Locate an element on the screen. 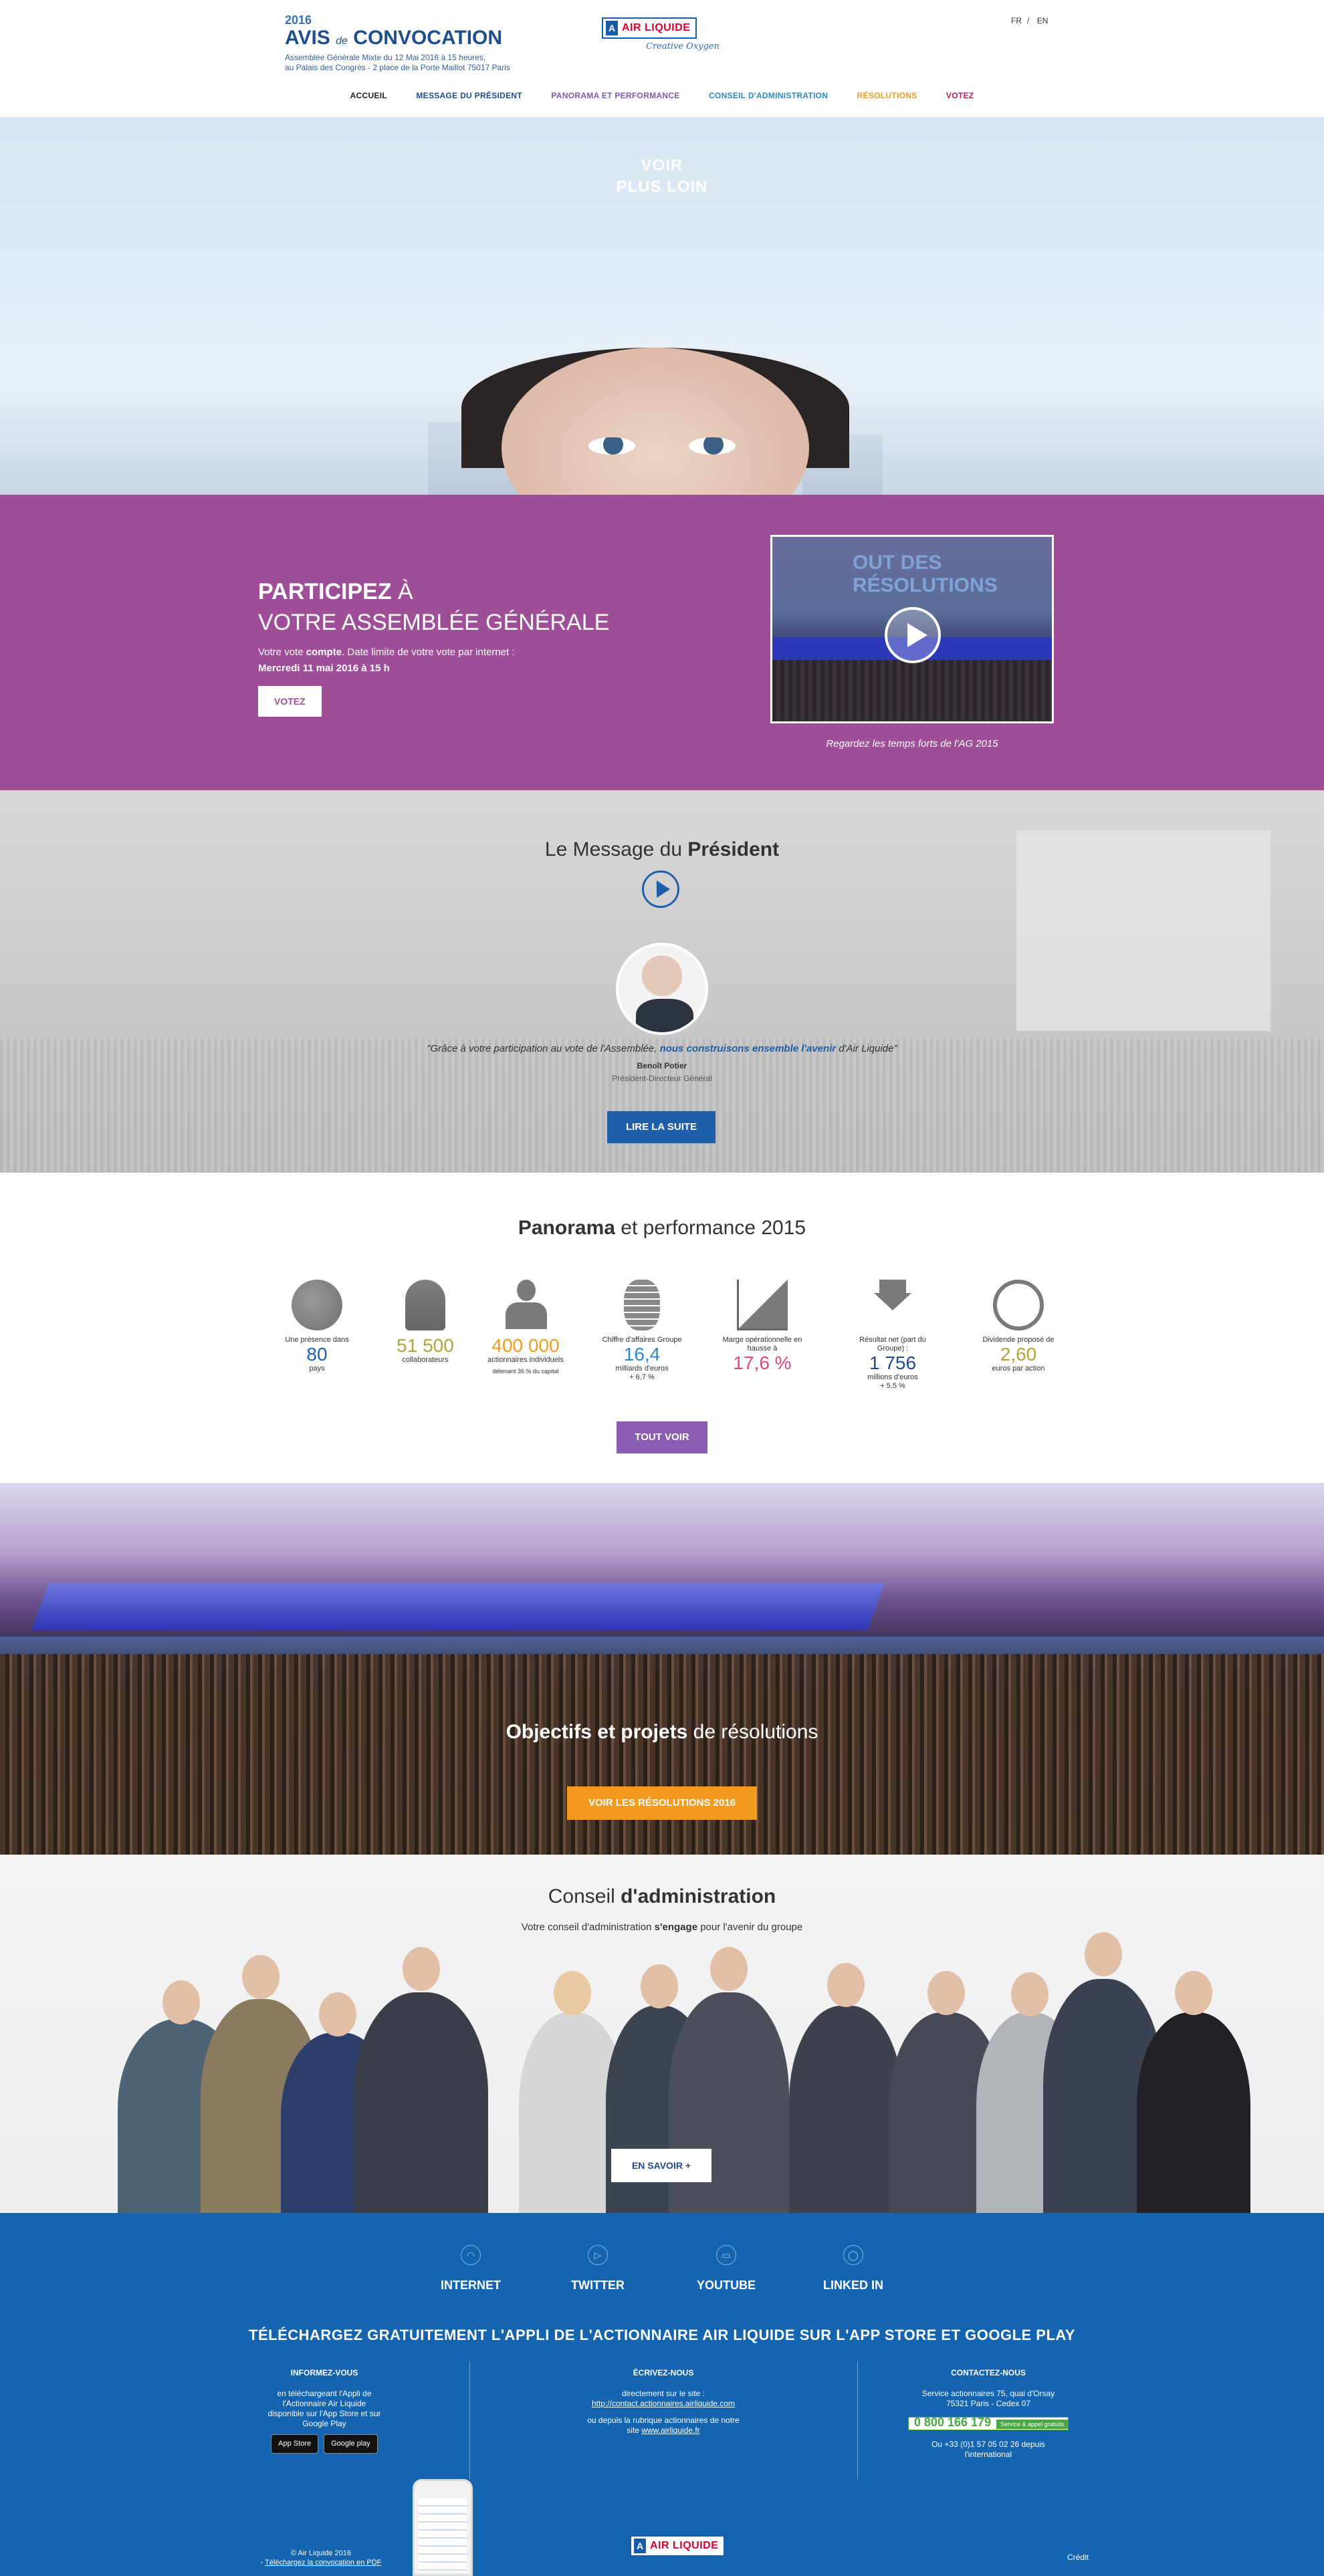 This screenshot has height=2576, width=1324. nav-item-votez: VOTEZ is located at coordinates (960, 95).